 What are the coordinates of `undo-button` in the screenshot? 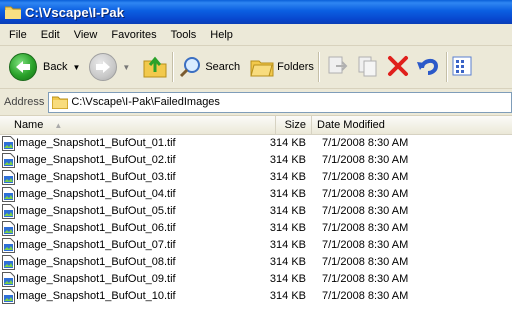 It's located at (429, 67).